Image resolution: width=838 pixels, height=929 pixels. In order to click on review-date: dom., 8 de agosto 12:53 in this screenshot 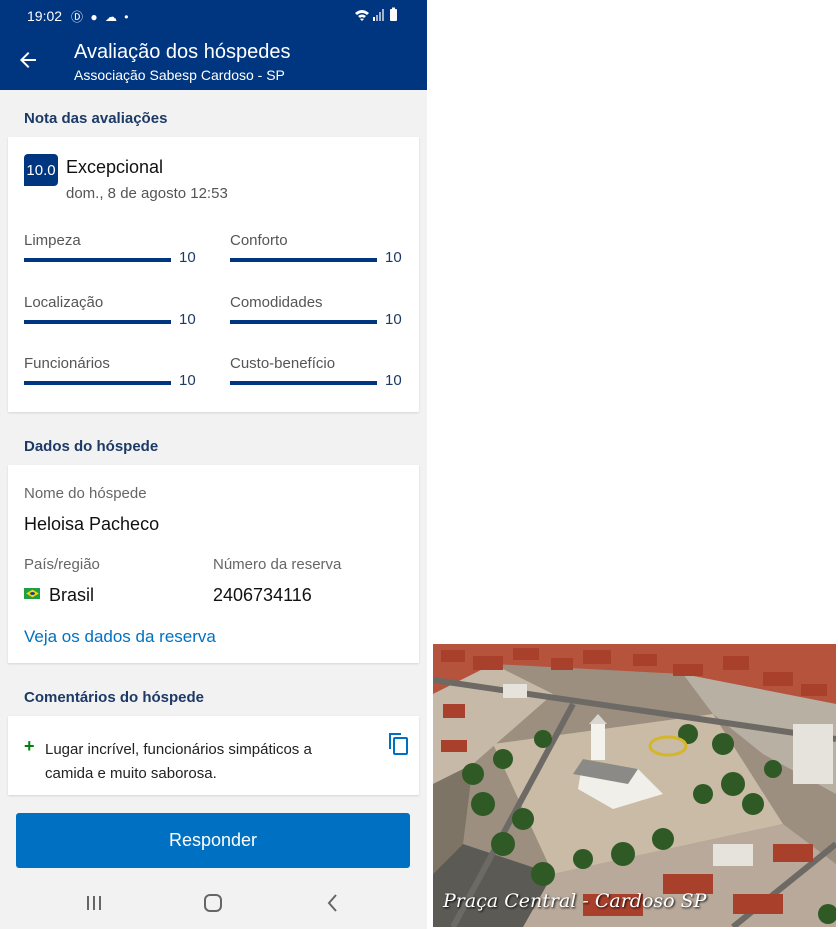, I will do `click(147, 193)`.